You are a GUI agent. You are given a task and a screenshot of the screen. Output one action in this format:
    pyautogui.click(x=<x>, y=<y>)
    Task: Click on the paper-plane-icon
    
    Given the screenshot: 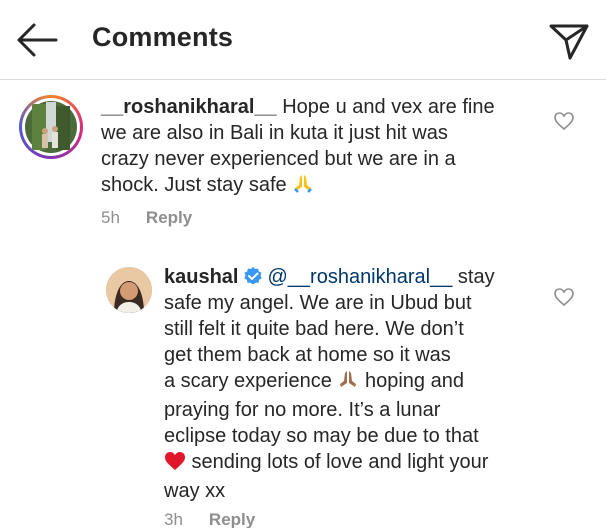 What is the action you would take?
    pyautogui.click(x=569, y=42)
    